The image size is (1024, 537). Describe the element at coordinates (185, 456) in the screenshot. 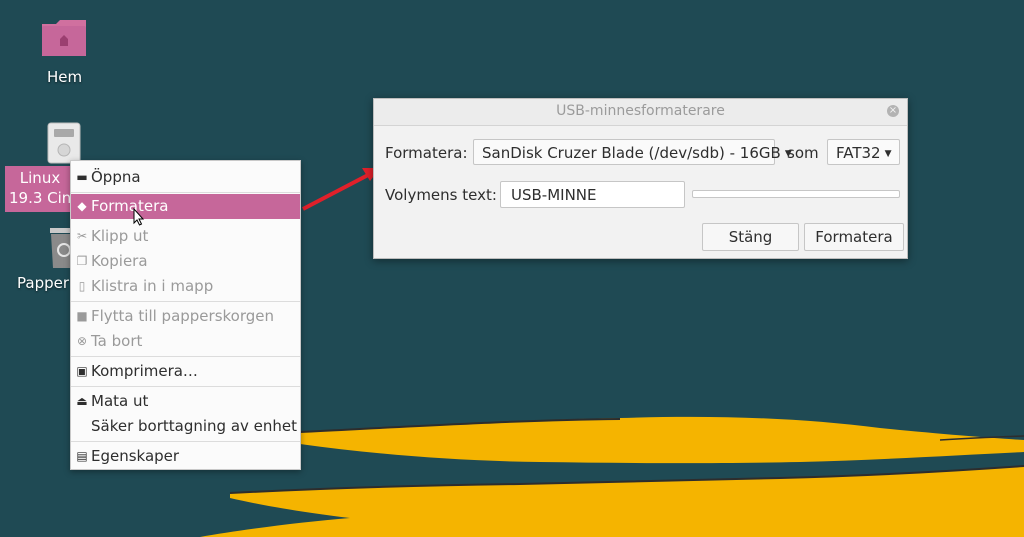

I see `menu-item-properties: ▤ Egenskaper` at that location.